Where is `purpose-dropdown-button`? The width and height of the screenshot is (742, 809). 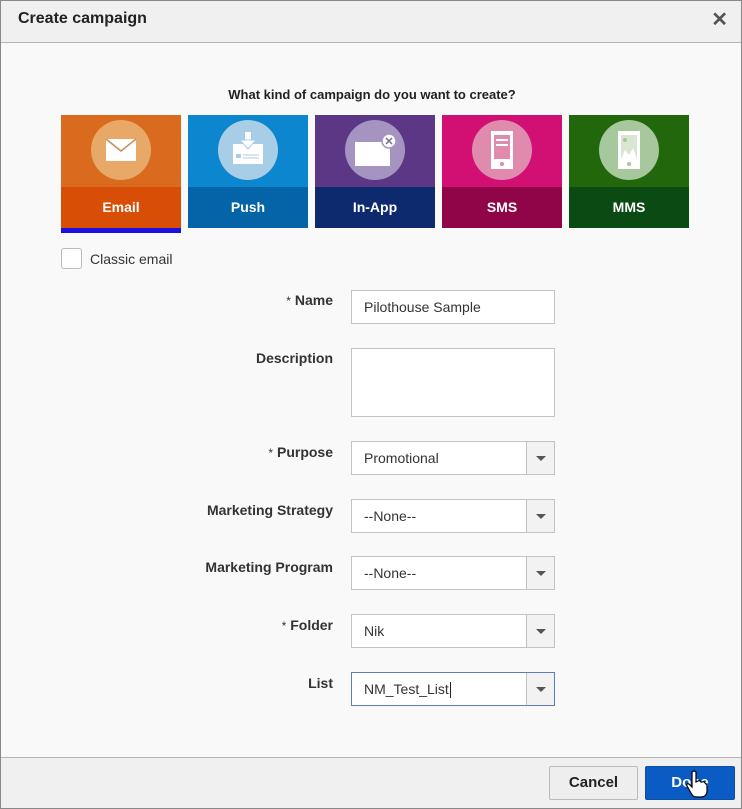 purpose-dropdown-button is located at coordinates (540, 458).